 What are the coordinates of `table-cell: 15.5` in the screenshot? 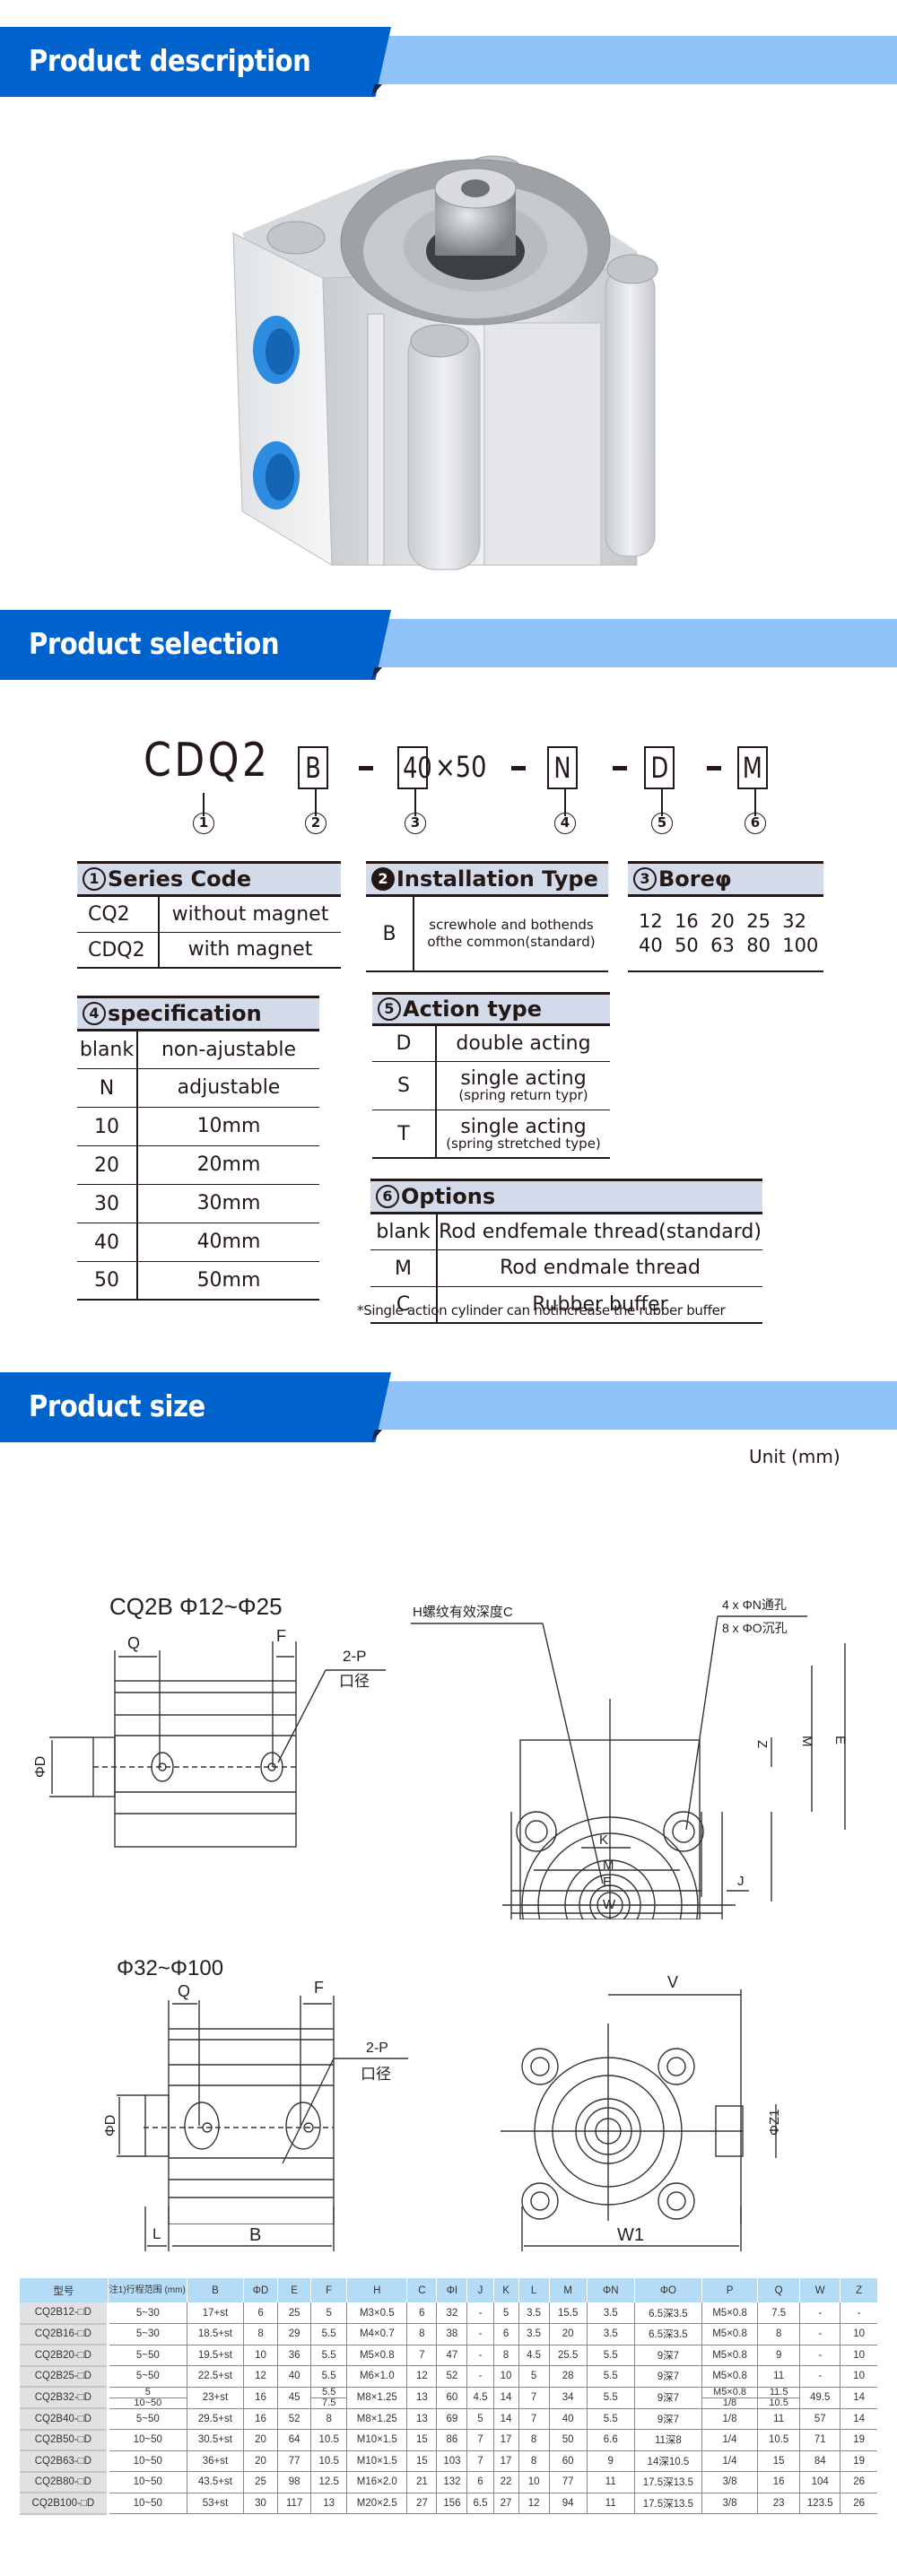 It's located at (568, 2313).